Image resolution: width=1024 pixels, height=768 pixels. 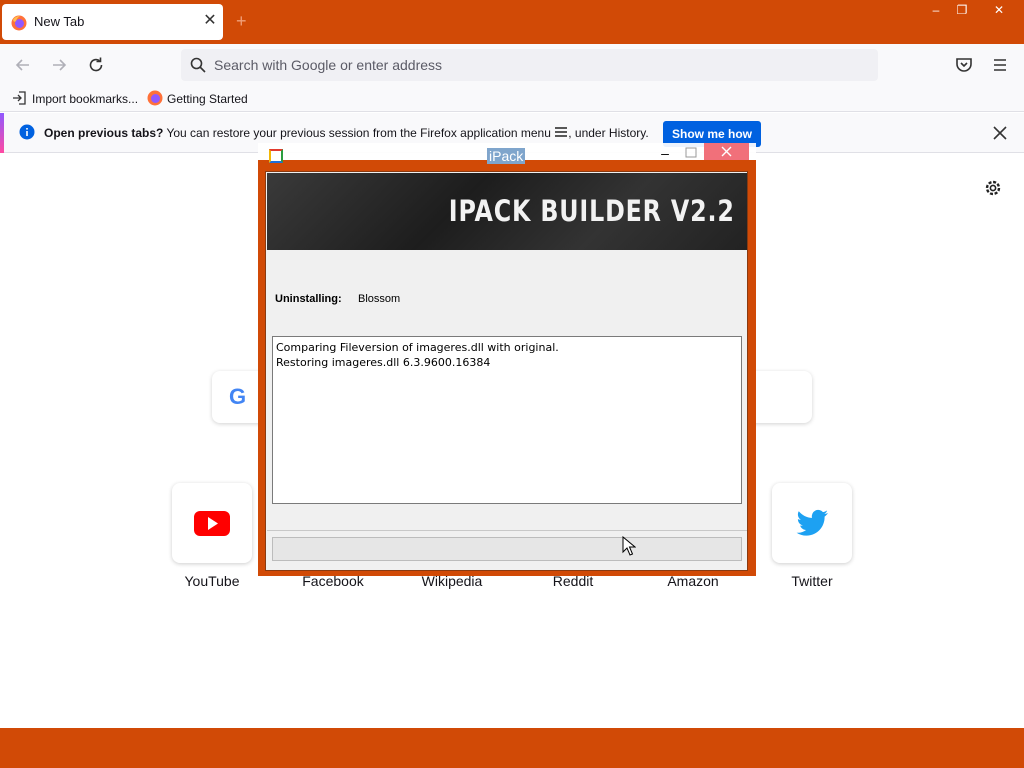 What do you see at coordinates (507, 549) in the screenshot?
I see `progress-bar` at bounding box center [507, 549].